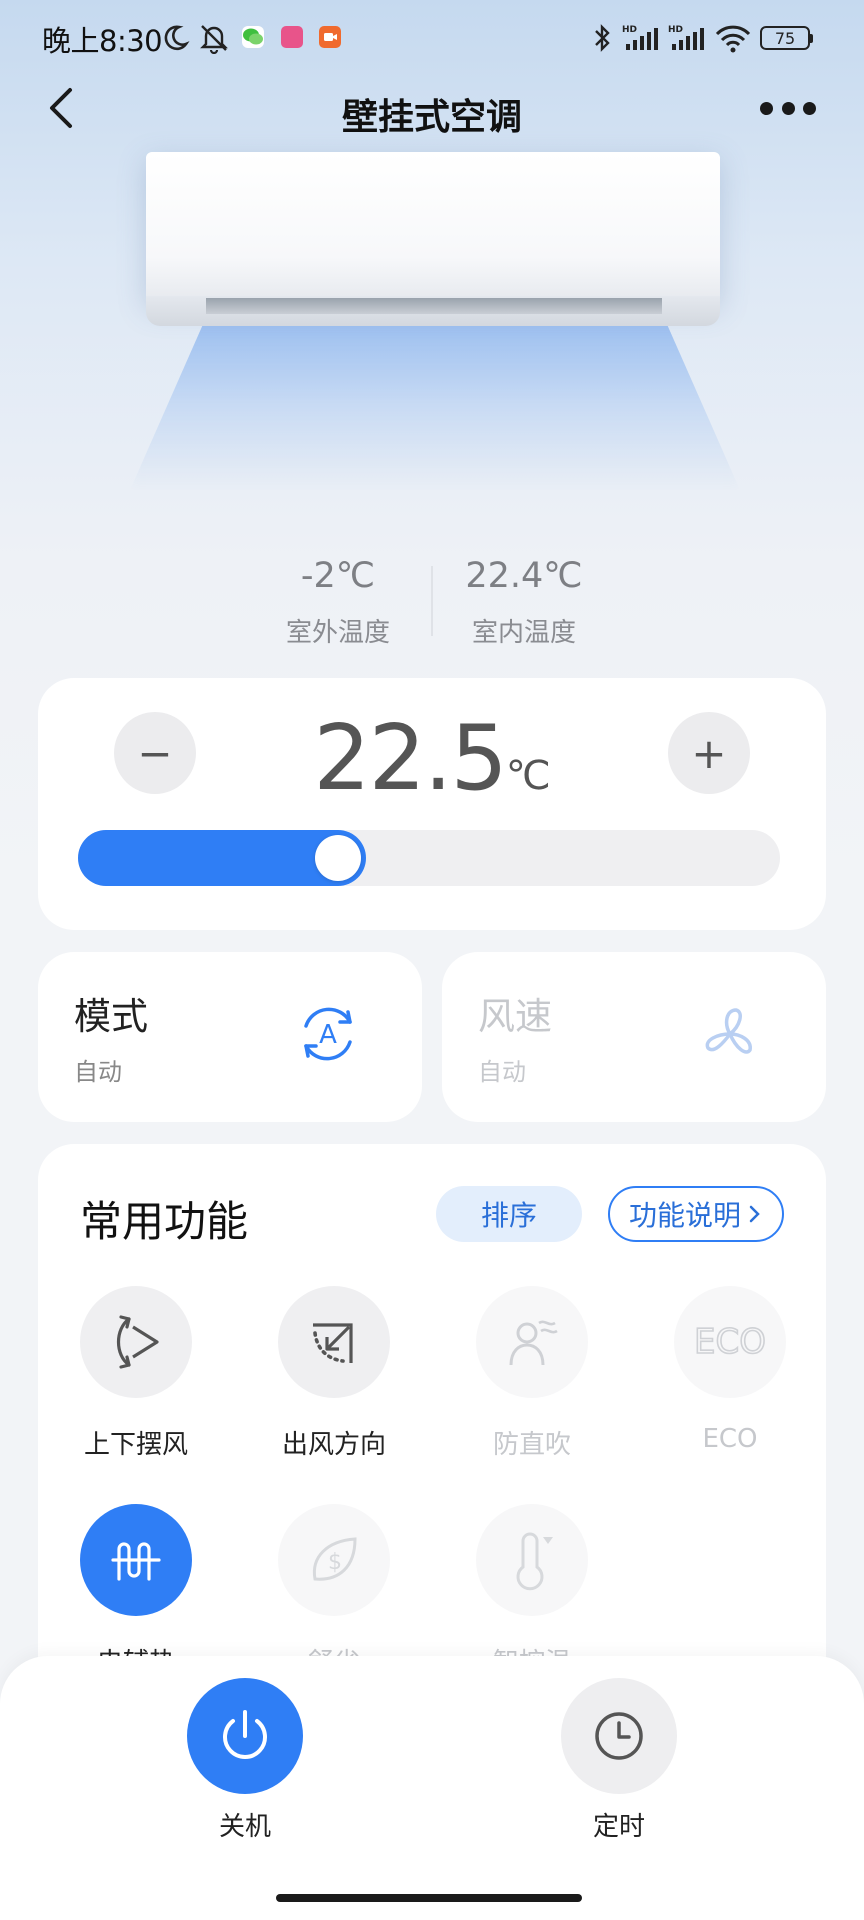 This screenshot has height=1920, width=864. I want to click on home-indicator, so click(429, 1898).